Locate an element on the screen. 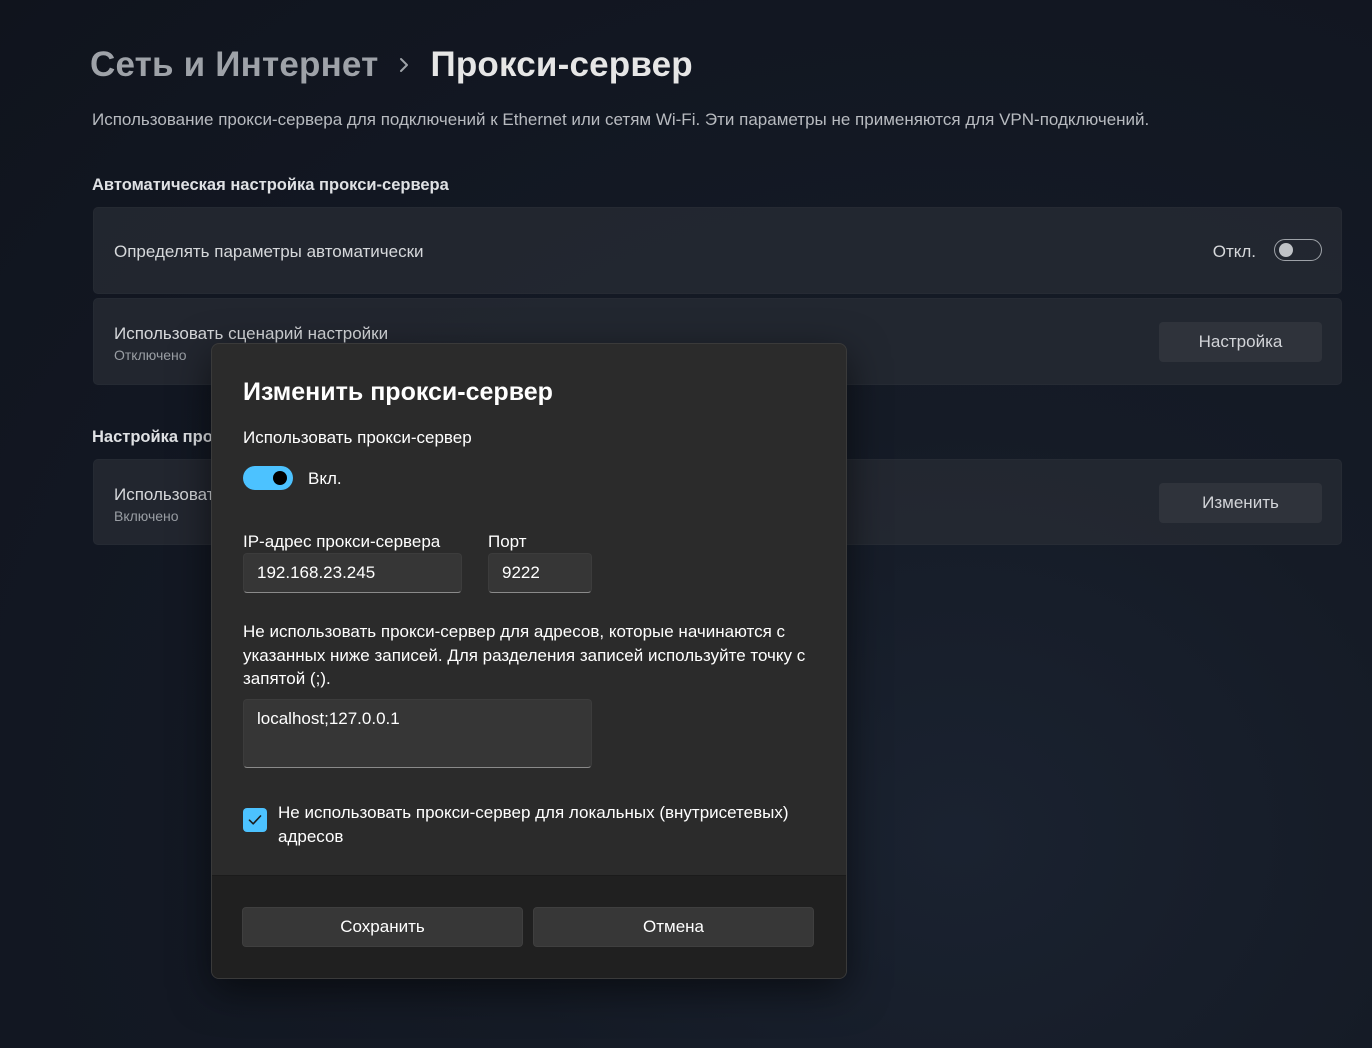 The height and width of the screenshot is (1048, 1372). local-bypass-checkbox is located at coordinates (255, 820).